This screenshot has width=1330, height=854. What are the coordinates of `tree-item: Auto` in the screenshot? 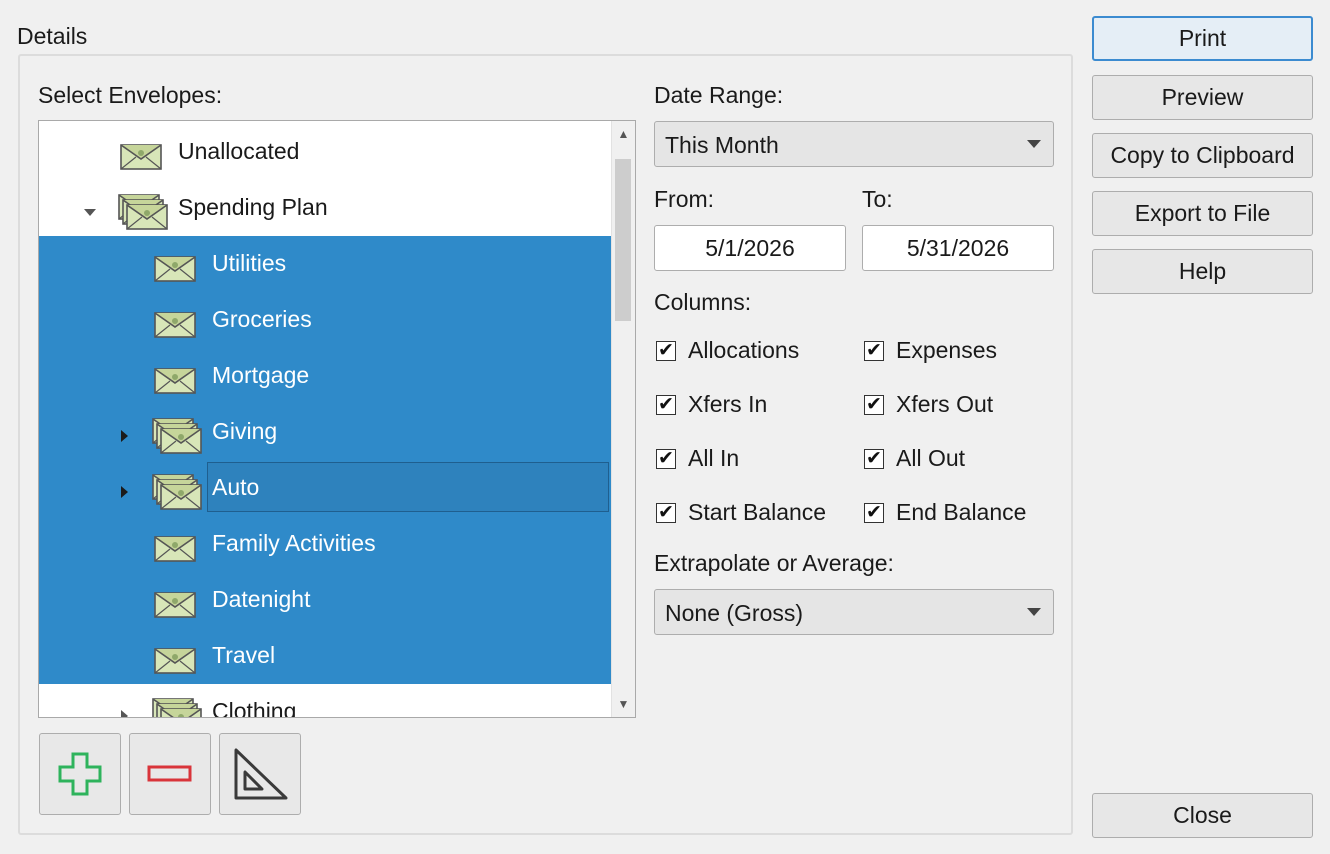 It's located at (325, 488).